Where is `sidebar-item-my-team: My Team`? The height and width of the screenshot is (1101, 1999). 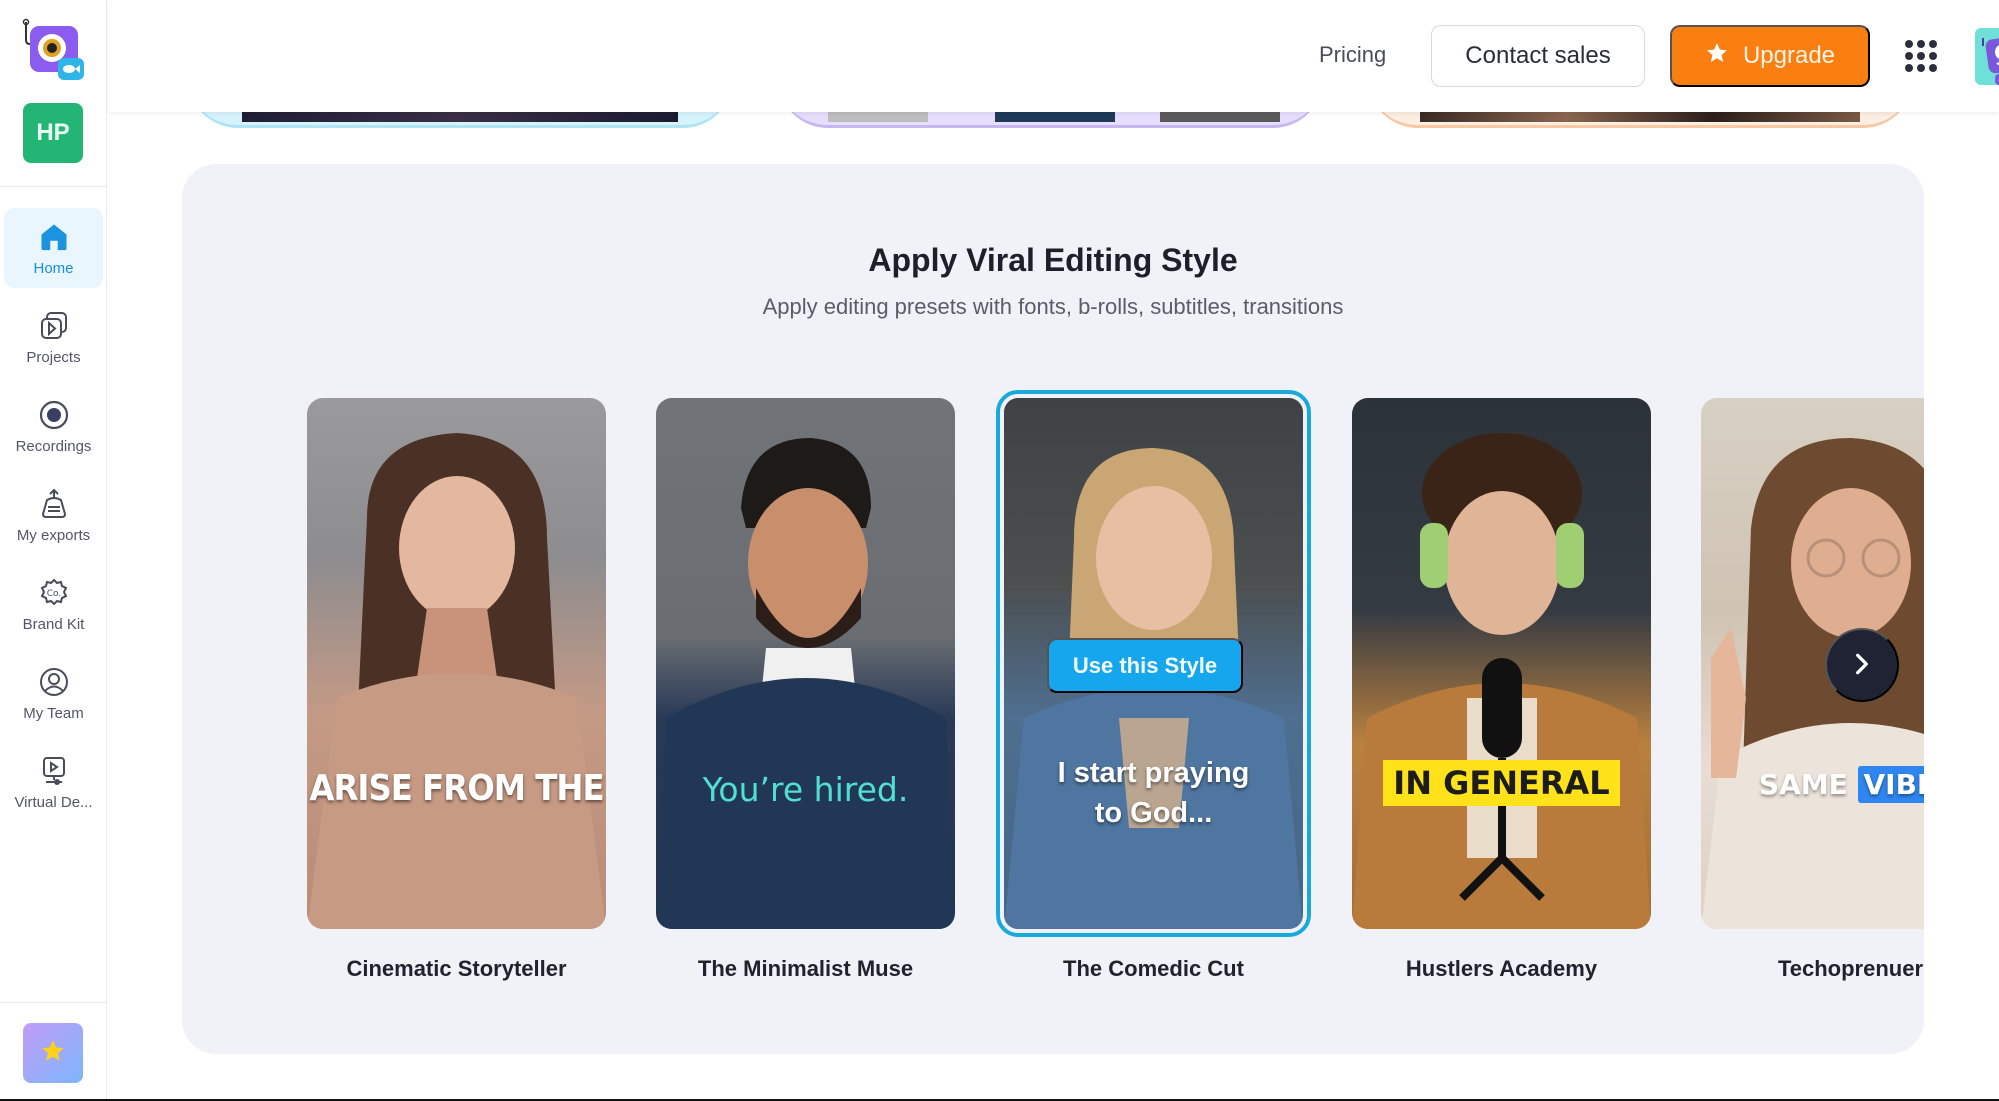 sidebar-item-my-team: My Team is located at coordinates (53, 693).